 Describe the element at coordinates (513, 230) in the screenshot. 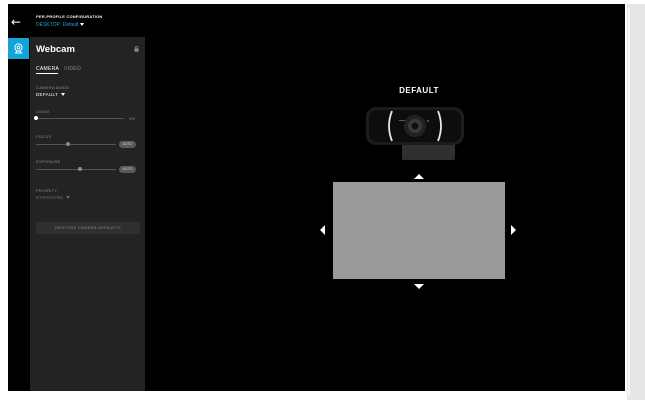

I see `arrow-right-icon` at that location.